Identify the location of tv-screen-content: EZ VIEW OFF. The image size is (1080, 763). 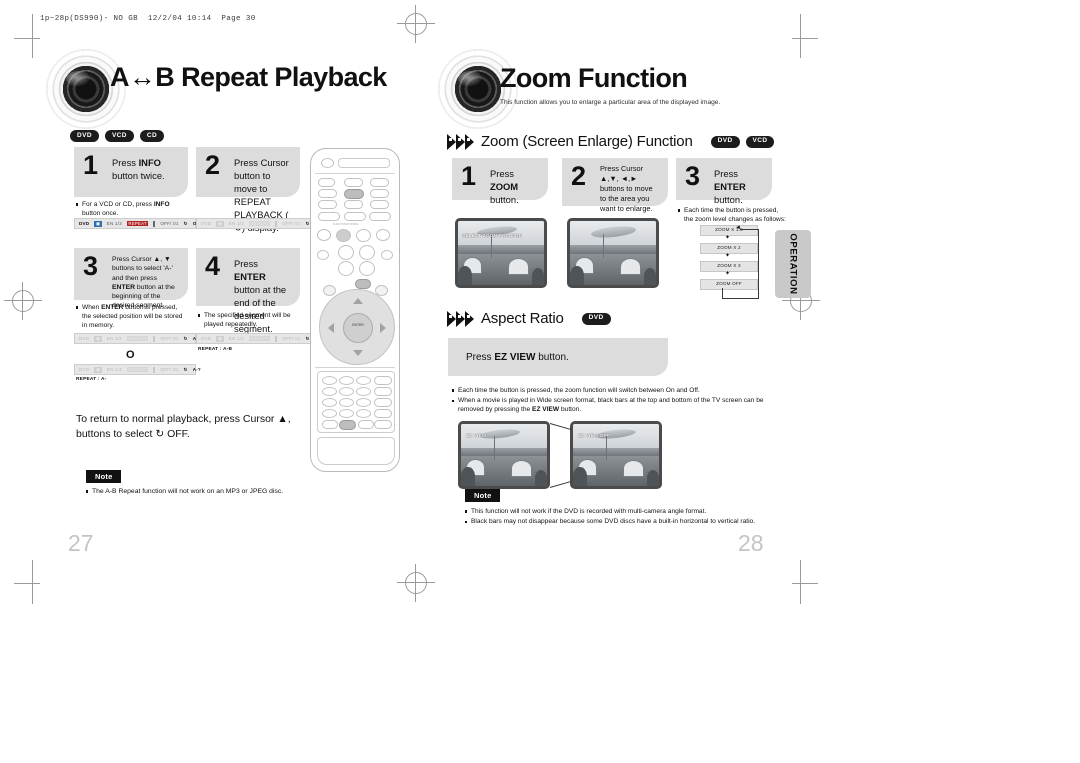
(616, 455).